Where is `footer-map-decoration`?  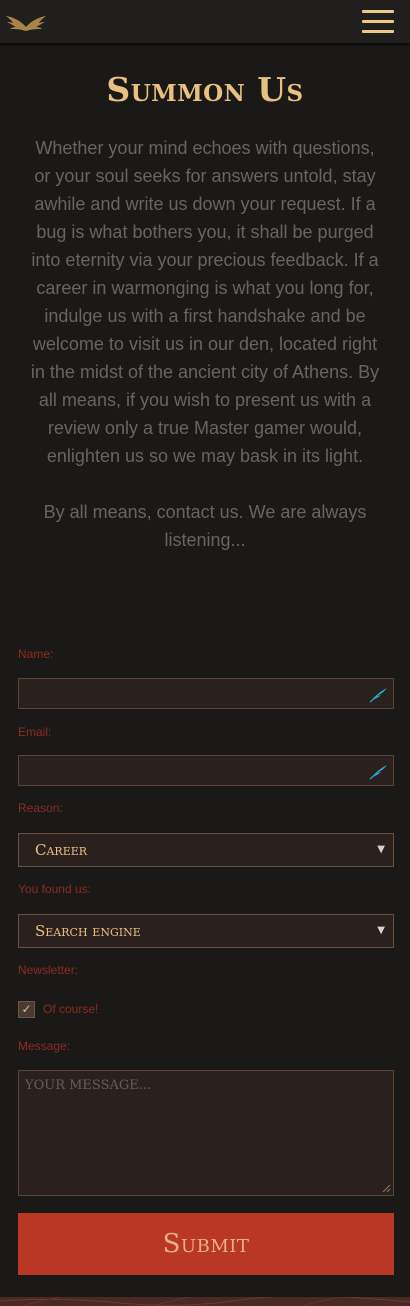
footer-map-decoration is located at coordinates (205, 1301).